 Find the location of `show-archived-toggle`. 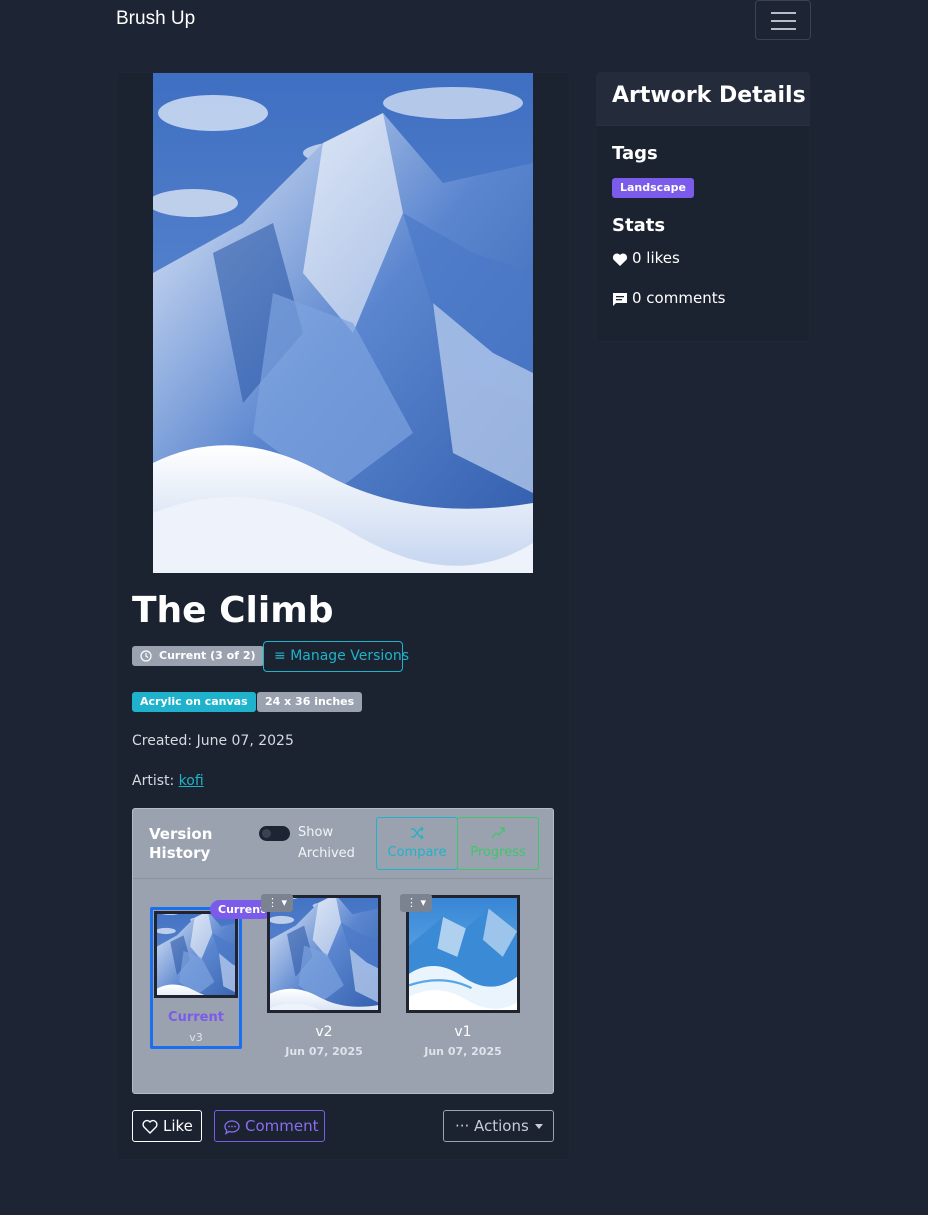

show-archived-toggle is located at coordinates (274, 833).